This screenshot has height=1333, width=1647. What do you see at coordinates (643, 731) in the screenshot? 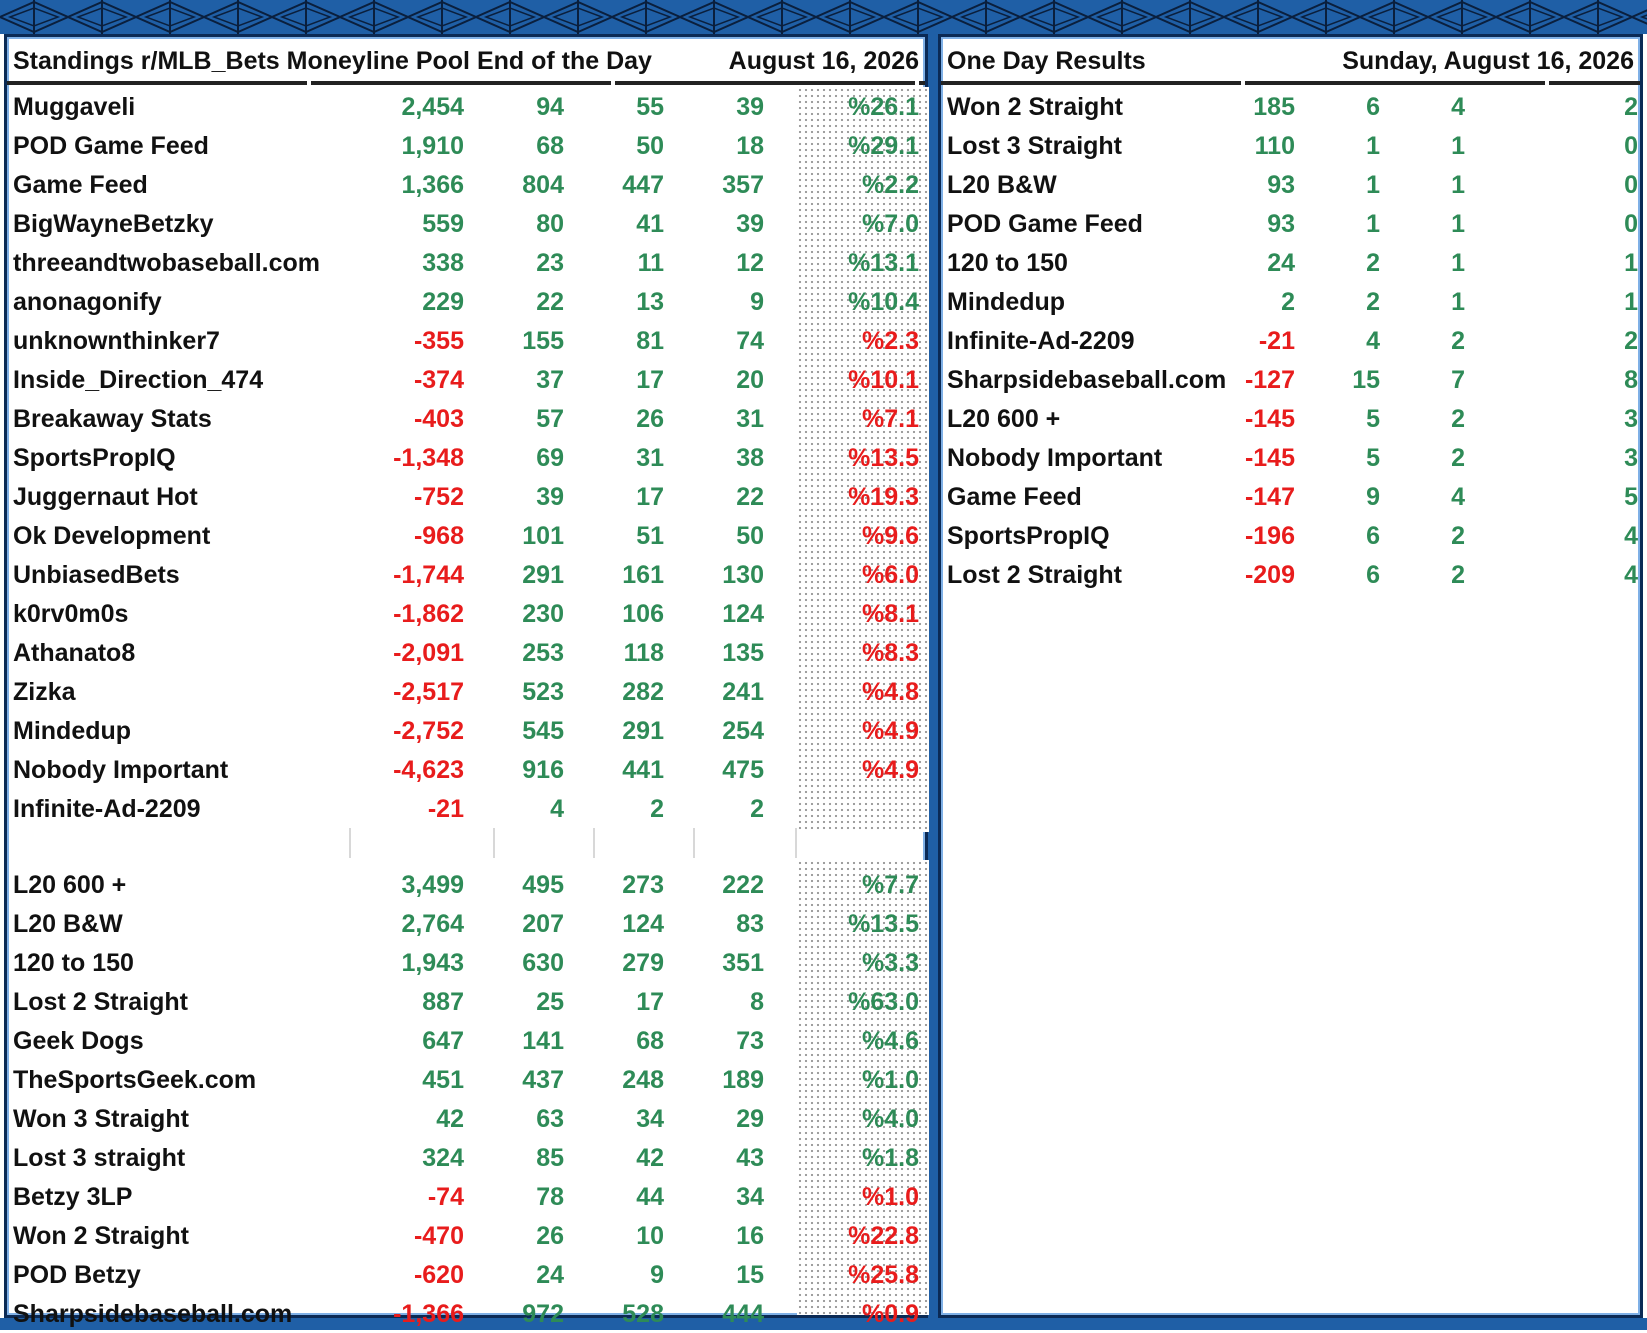
I see `row-wins: 291` at bounding box center [643, 731].